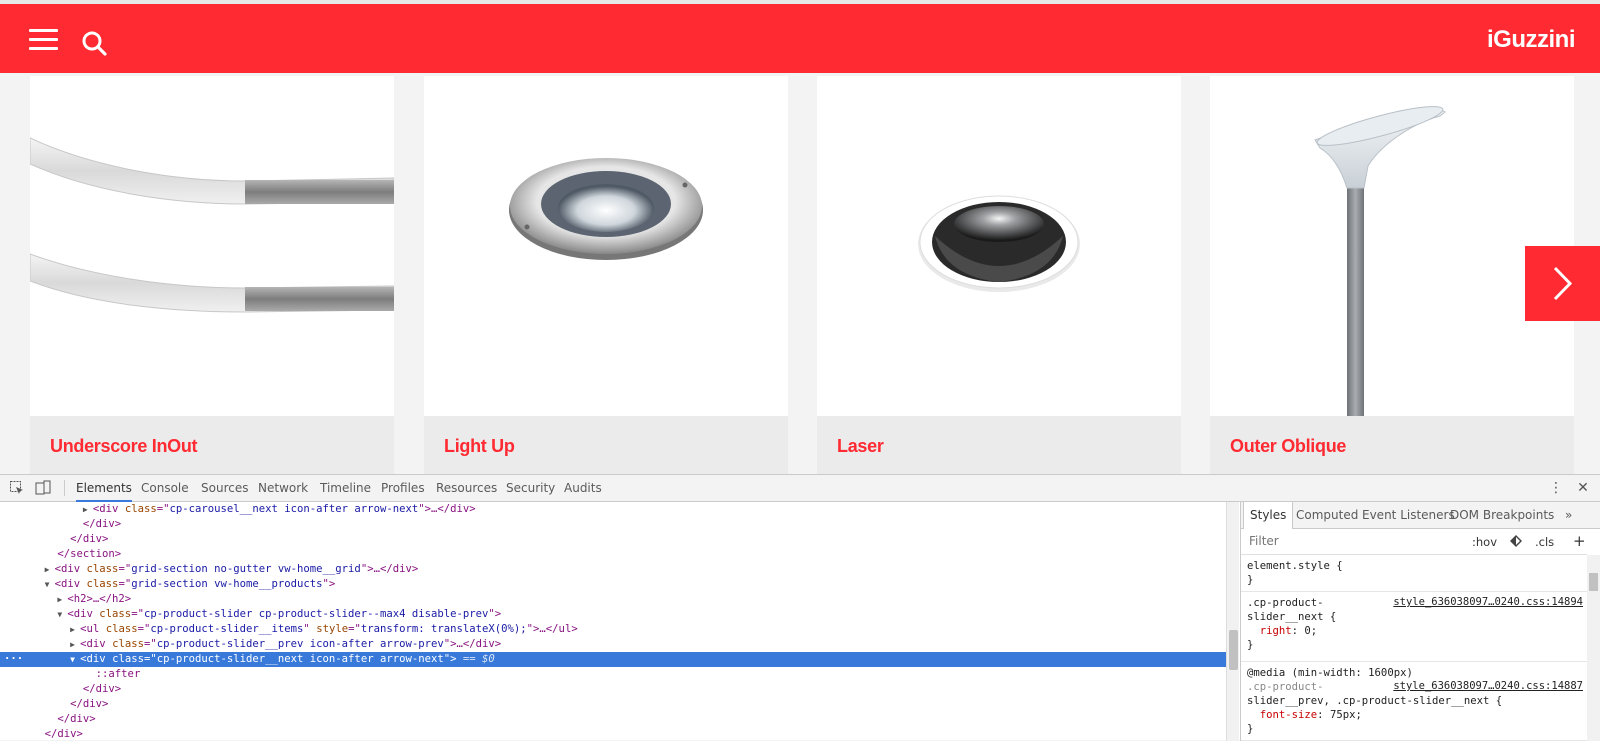  Describe the element at coordinates (1502, 515) in the screenshot. I see `tab-dom-breakpoints: DOM Breakpoints` at that location.